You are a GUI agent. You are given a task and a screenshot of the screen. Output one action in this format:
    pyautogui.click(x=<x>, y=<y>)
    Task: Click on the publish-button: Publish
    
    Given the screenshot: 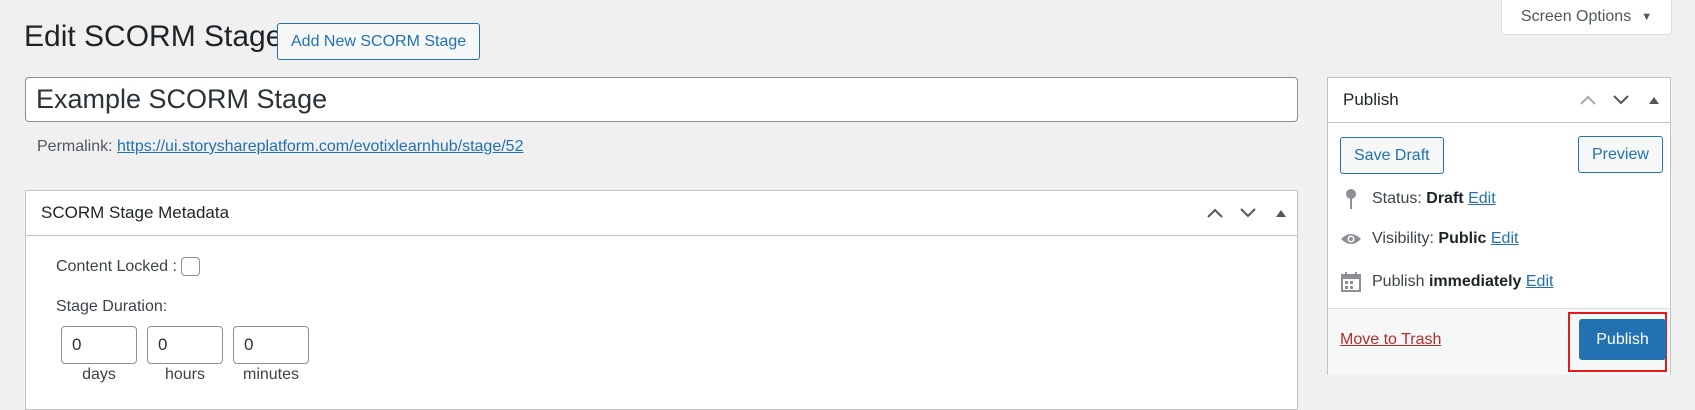 What is the action you would take?
    pyautogui.click(x=1622, y=339)
    